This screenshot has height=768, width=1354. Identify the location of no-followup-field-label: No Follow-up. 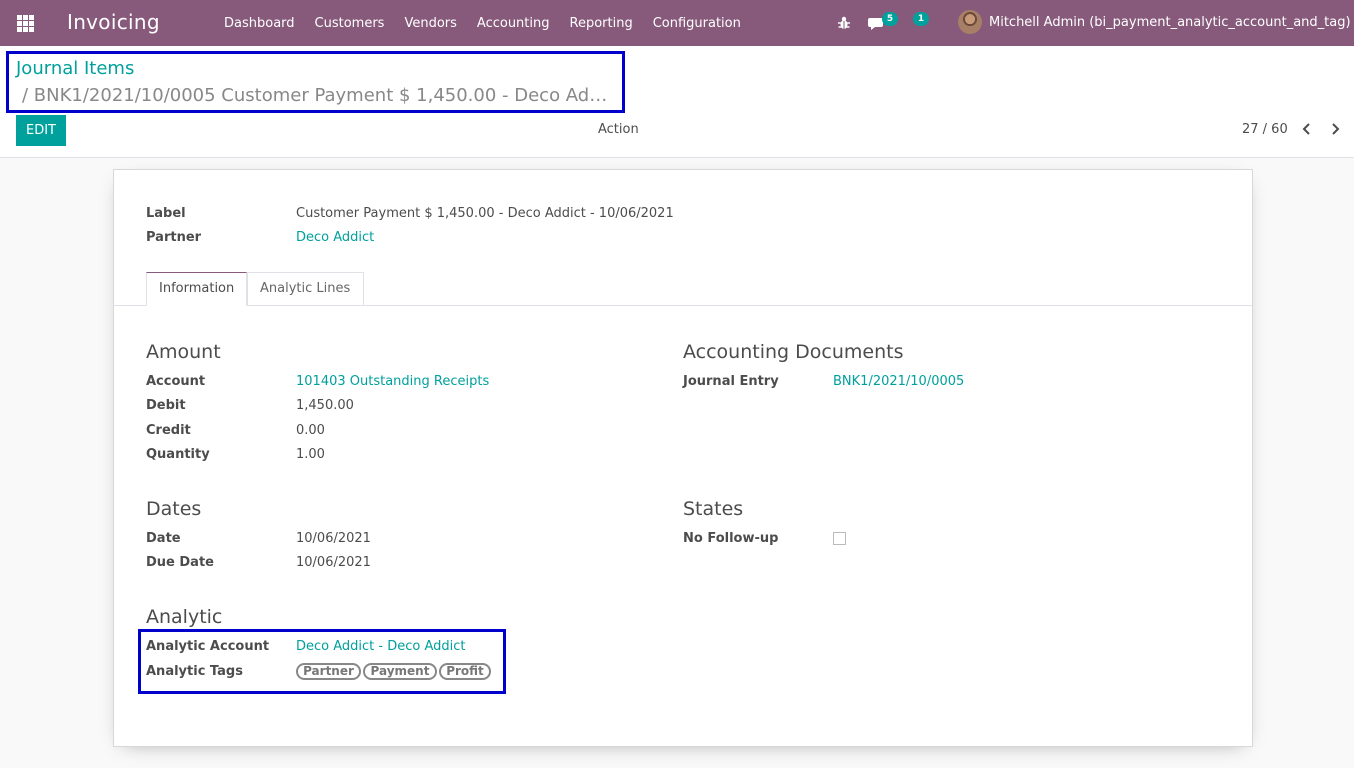
(731, 538).